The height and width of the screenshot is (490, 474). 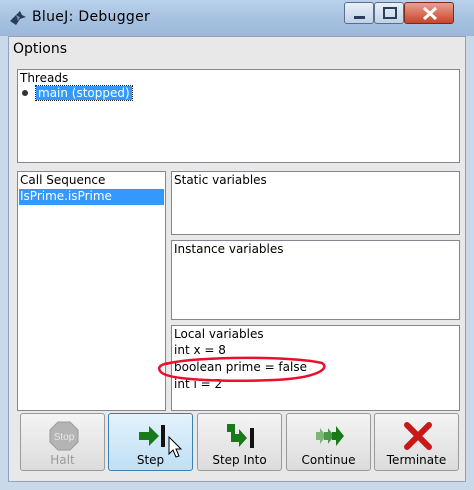 I want to click on terminate-button: Terminate, so click(x=416, y=442).